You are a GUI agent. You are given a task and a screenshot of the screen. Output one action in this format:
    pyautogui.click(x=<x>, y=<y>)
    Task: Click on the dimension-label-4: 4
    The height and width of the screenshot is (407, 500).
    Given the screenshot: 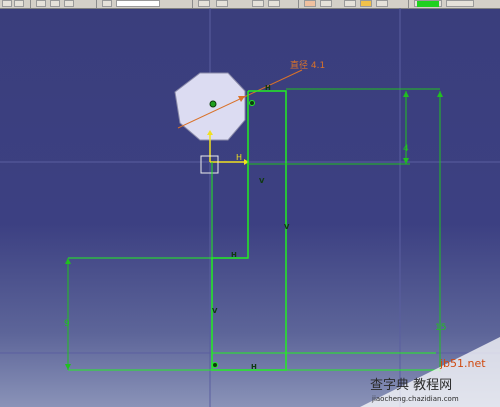 What is the action you would take?
    pyautogui.click(x=406, y=149)
    